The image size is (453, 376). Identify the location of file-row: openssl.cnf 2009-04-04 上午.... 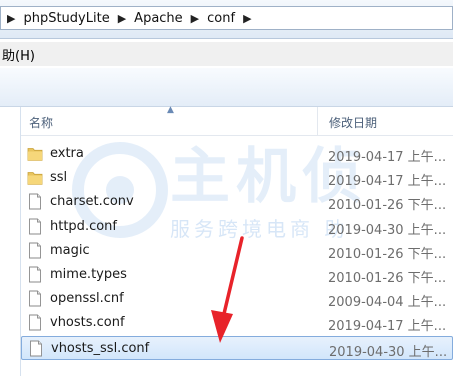
(237, 299).